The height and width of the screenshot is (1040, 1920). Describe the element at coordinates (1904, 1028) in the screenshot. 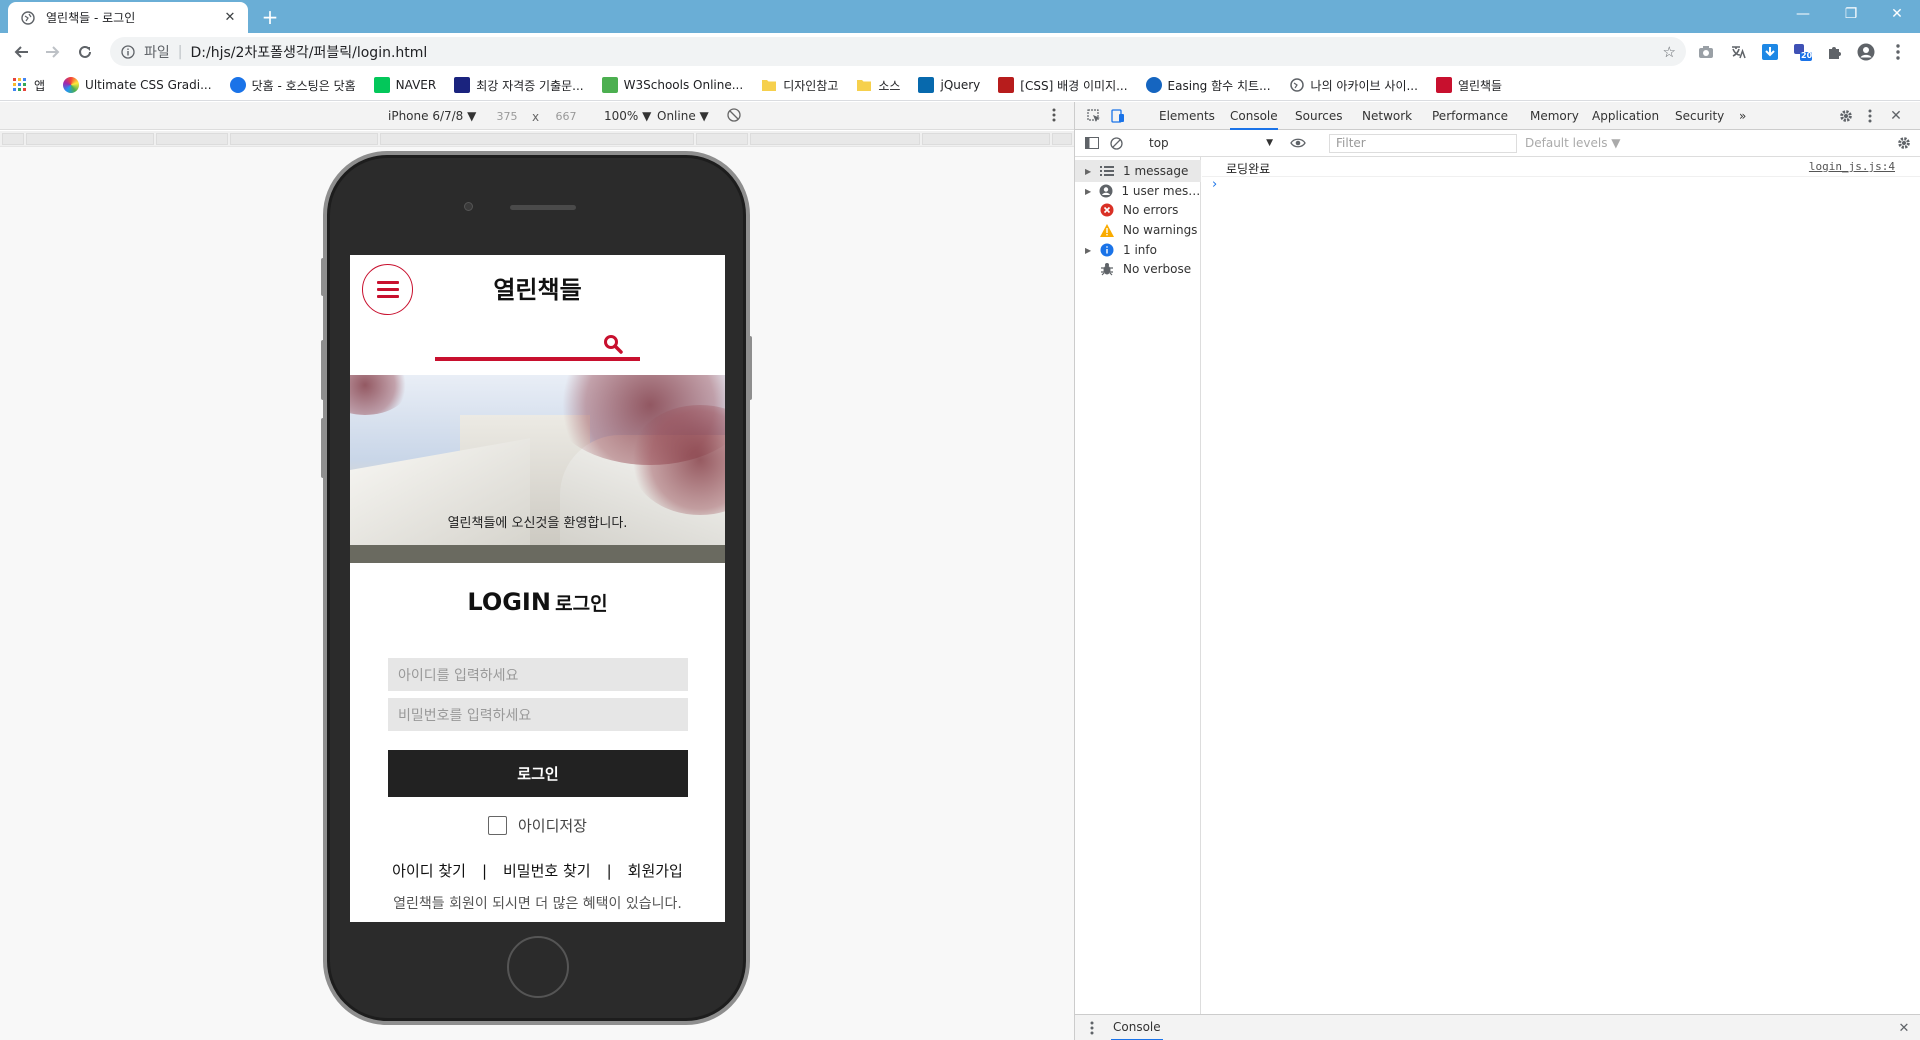

I see `close-drawer-icon: ✕` at that location.